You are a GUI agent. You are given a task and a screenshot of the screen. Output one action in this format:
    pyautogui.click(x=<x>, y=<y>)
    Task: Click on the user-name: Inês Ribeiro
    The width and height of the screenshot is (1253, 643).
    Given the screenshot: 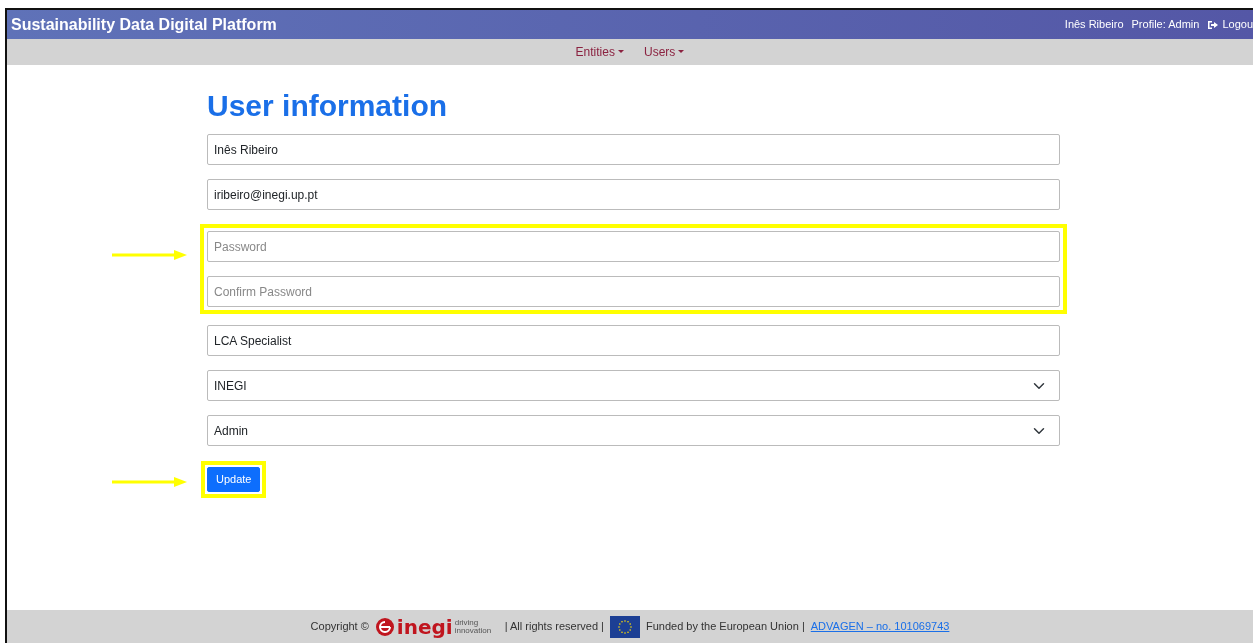 What is the action you would take?
    pyautogui.click(x=1094, y=25)
    